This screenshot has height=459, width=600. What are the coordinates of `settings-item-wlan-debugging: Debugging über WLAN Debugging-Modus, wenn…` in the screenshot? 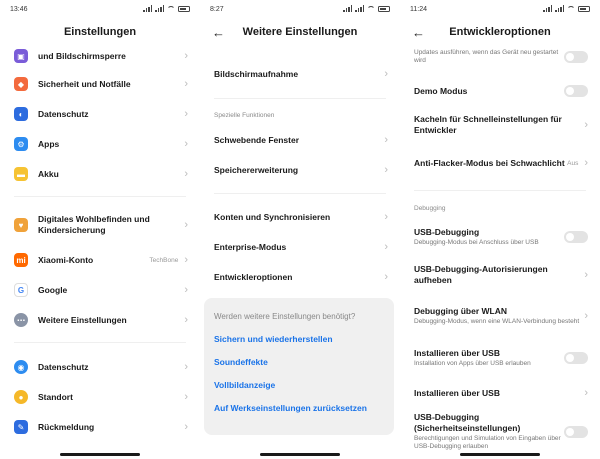 It's located at (500, 316).